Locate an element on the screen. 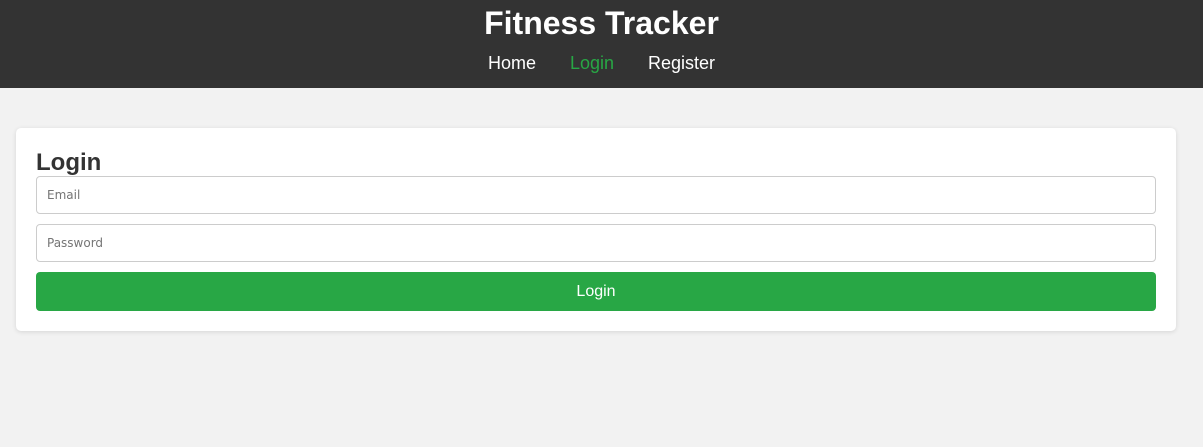 The image size is (1203, 447). login-title: Login is located at coordinates (69, 162).